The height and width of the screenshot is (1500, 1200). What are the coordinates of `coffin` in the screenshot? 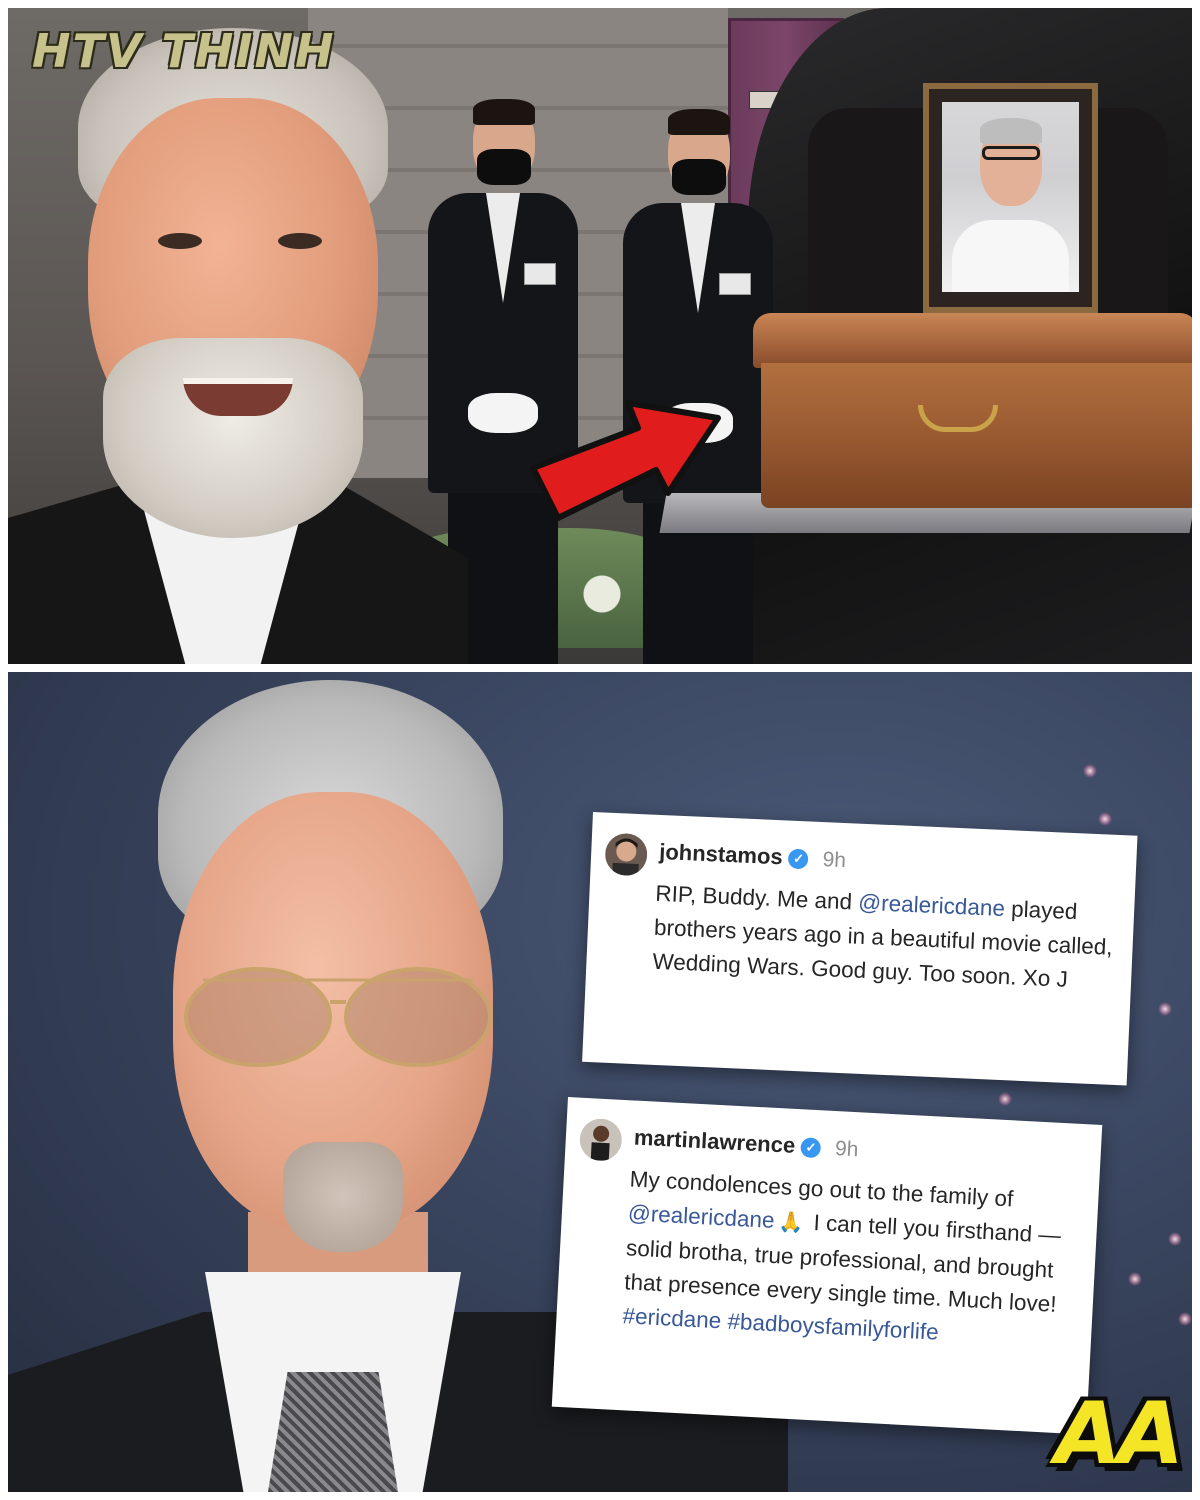 It's located at (972, 413).